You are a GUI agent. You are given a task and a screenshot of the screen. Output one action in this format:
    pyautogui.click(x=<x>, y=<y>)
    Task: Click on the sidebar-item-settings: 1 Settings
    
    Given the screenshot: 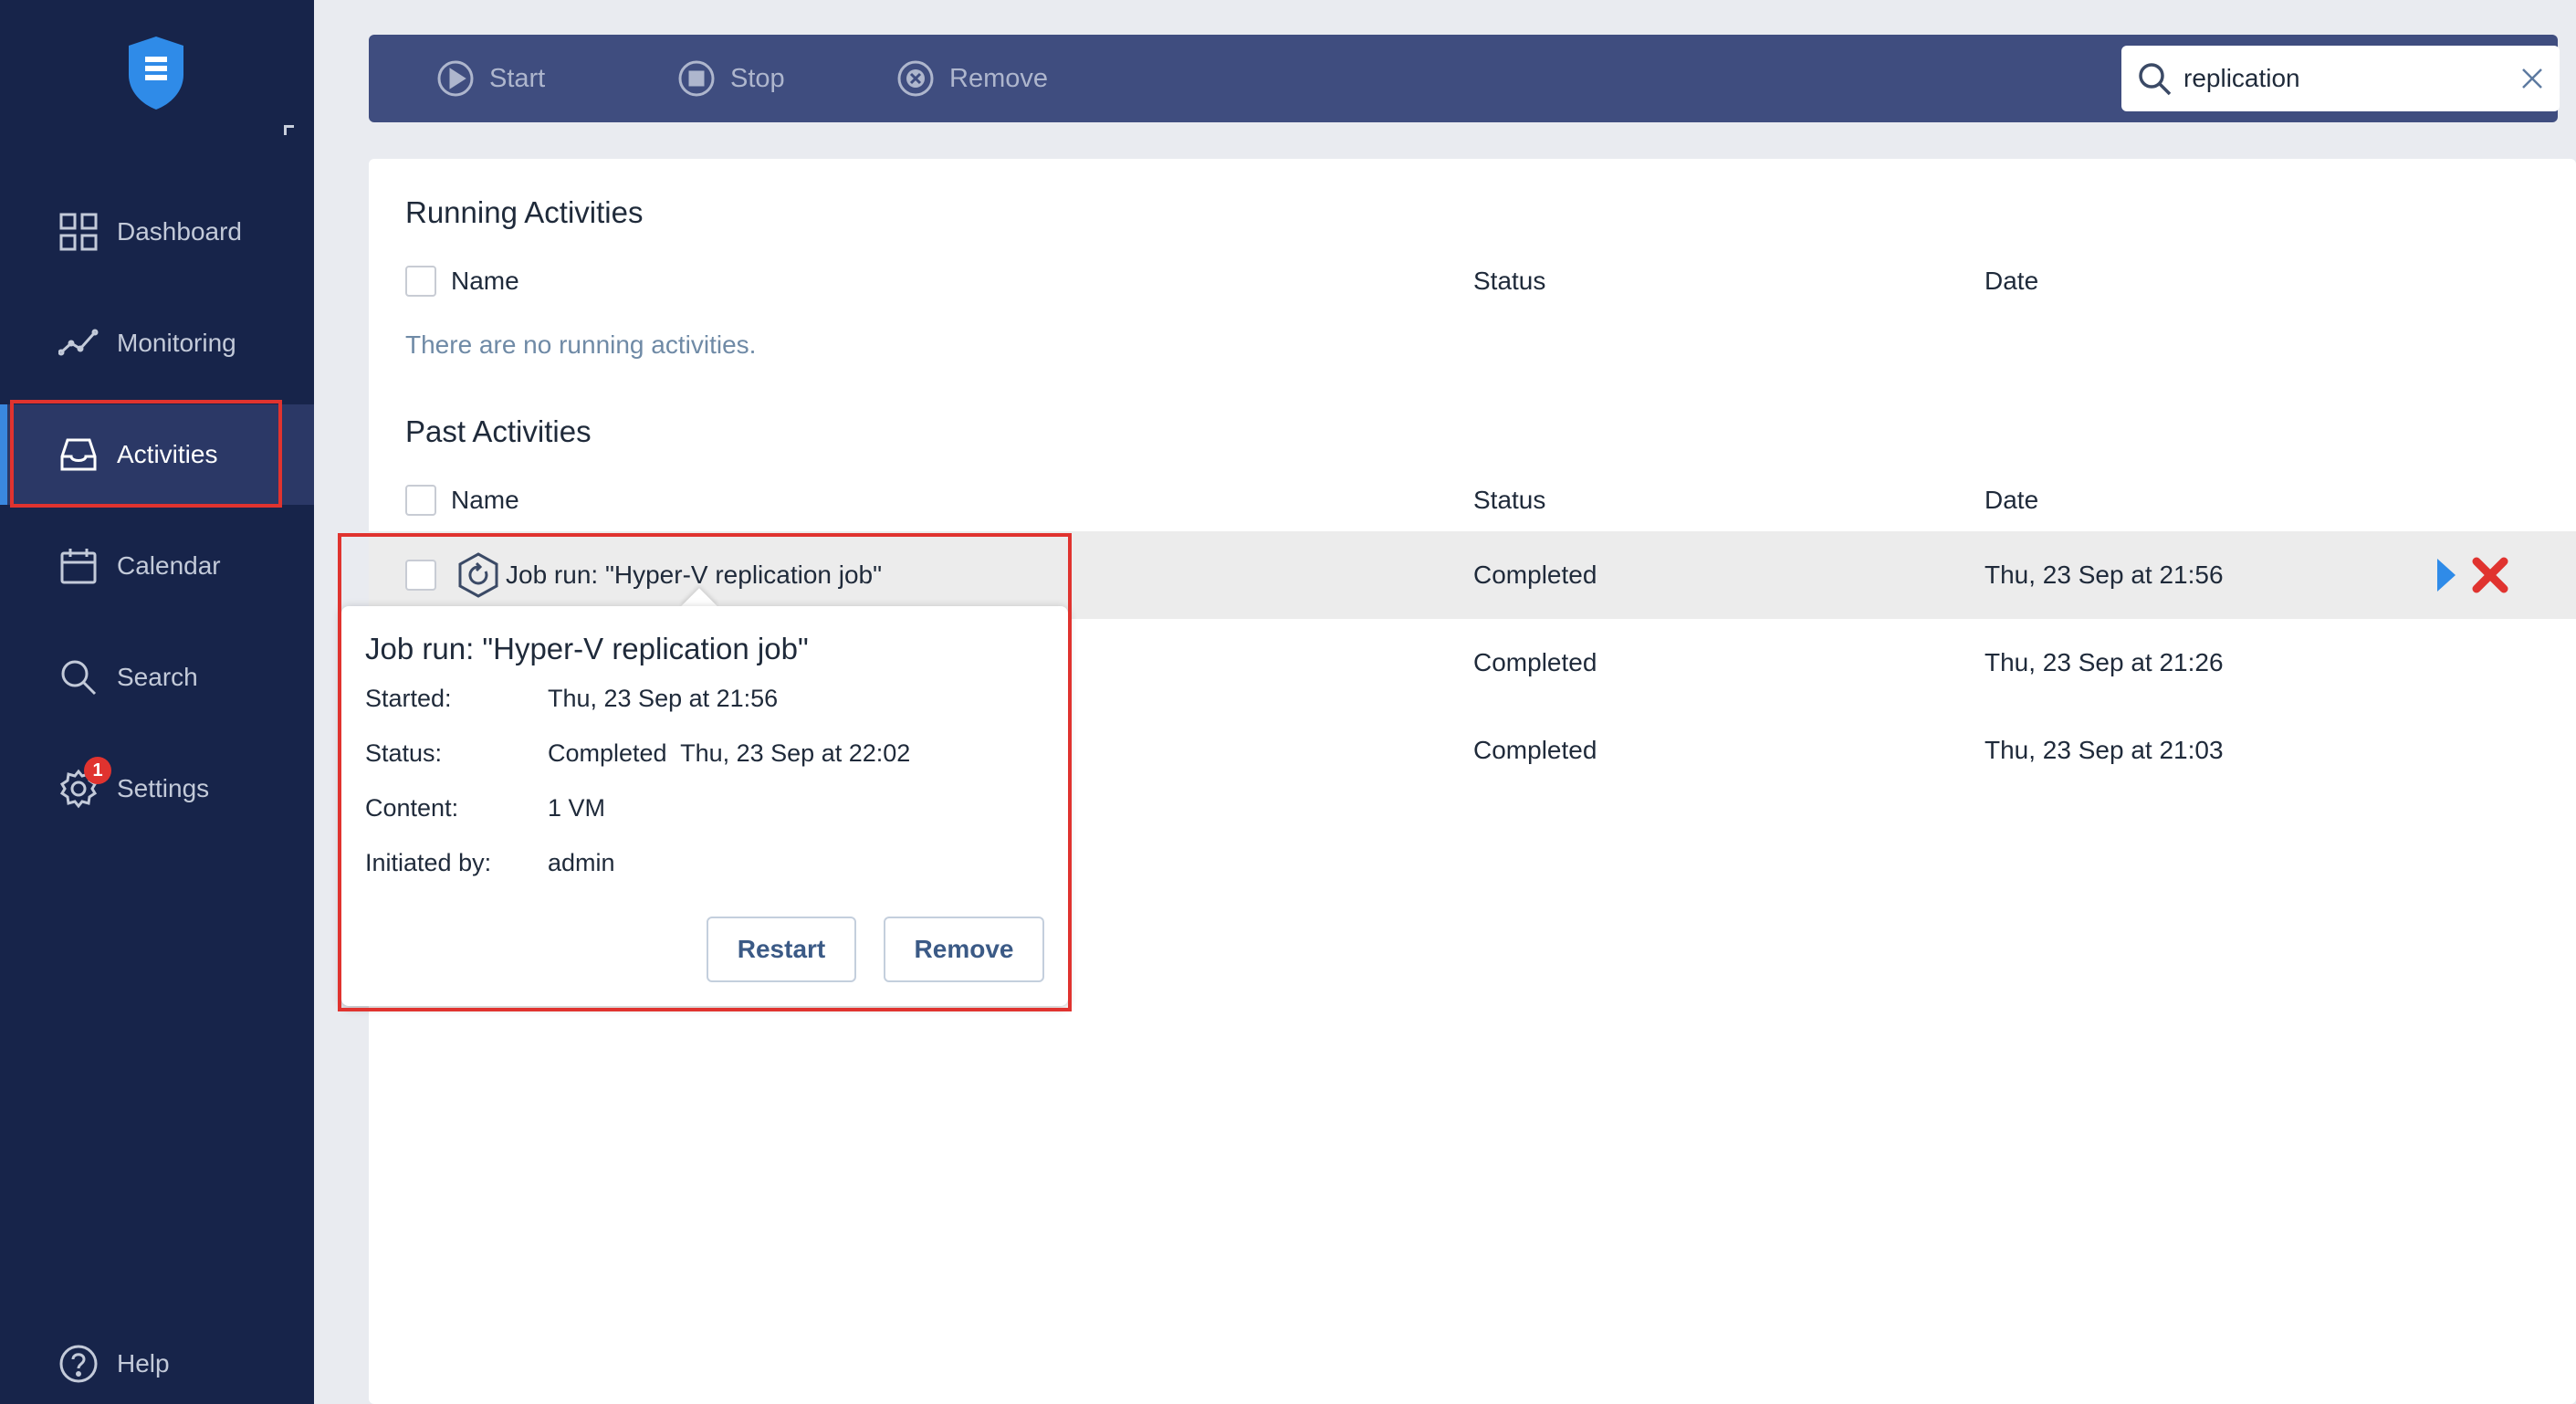 What is the action you would take?
    pyautogui.click(x=157, y=789)
    